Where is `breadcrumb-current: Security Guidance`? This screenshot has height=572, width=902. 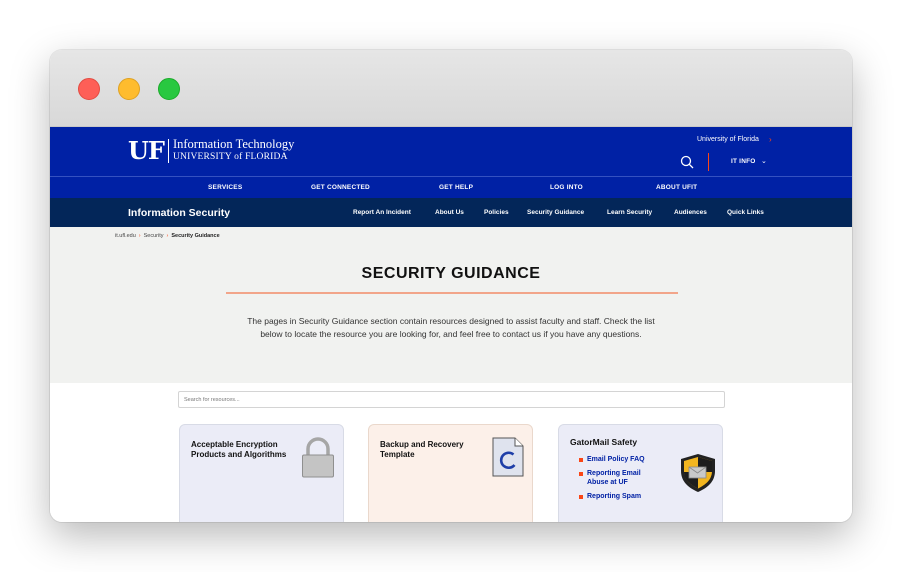 breadcrumb-current: Security Guidance is located at coordinates (195, 236).